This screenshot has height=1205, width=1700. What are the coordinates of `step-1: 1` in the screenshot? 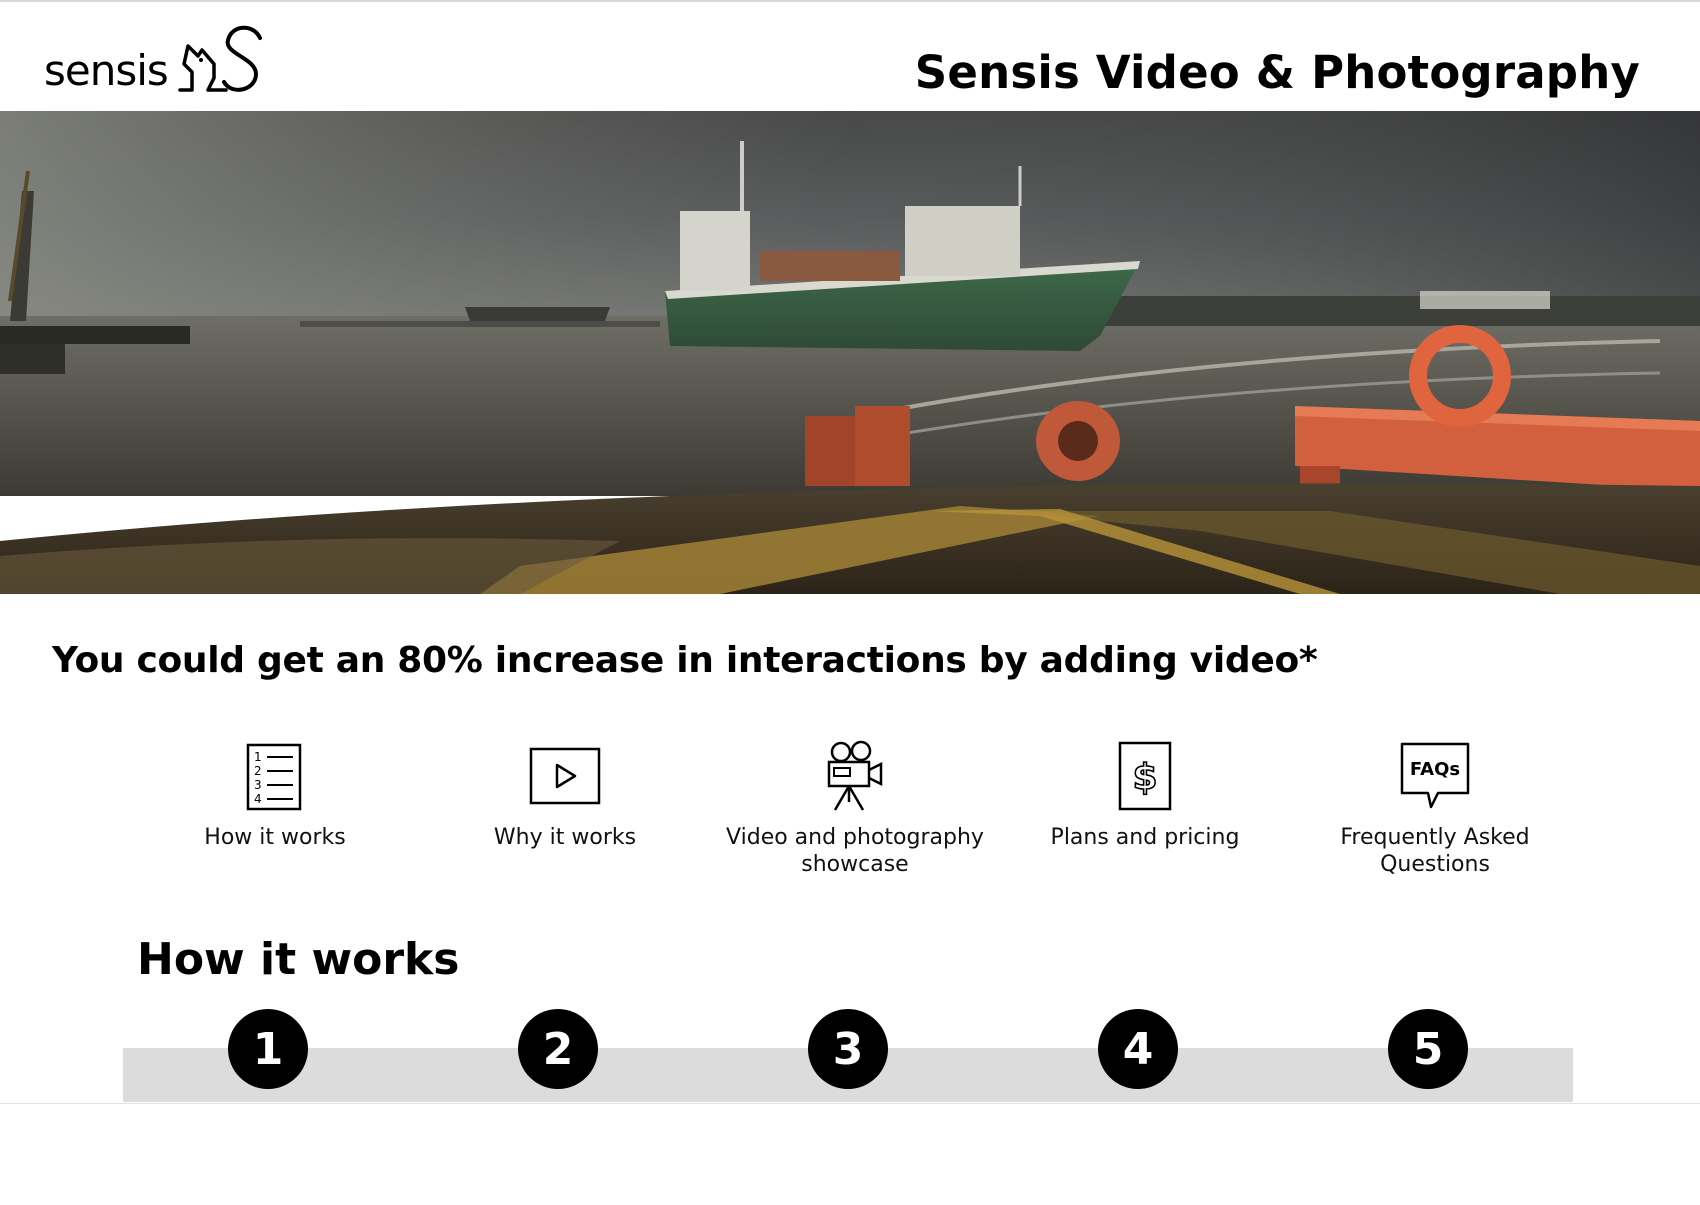 It's located at (268, 1049).